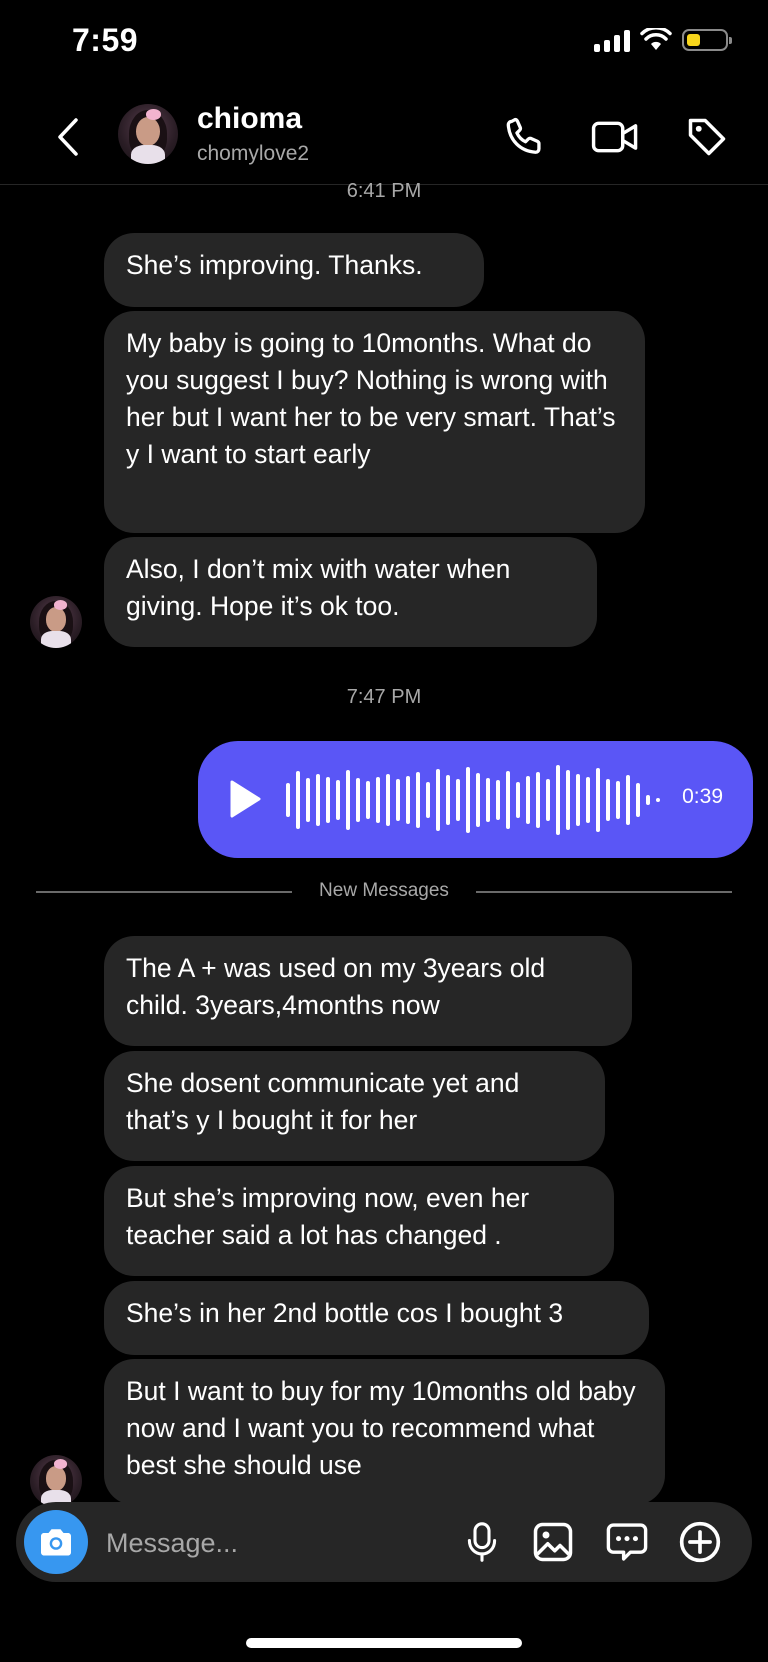 The width and height of the screenshot is (768, 1662). I want to click on voice-duration: 0:39, so click(702, 796).